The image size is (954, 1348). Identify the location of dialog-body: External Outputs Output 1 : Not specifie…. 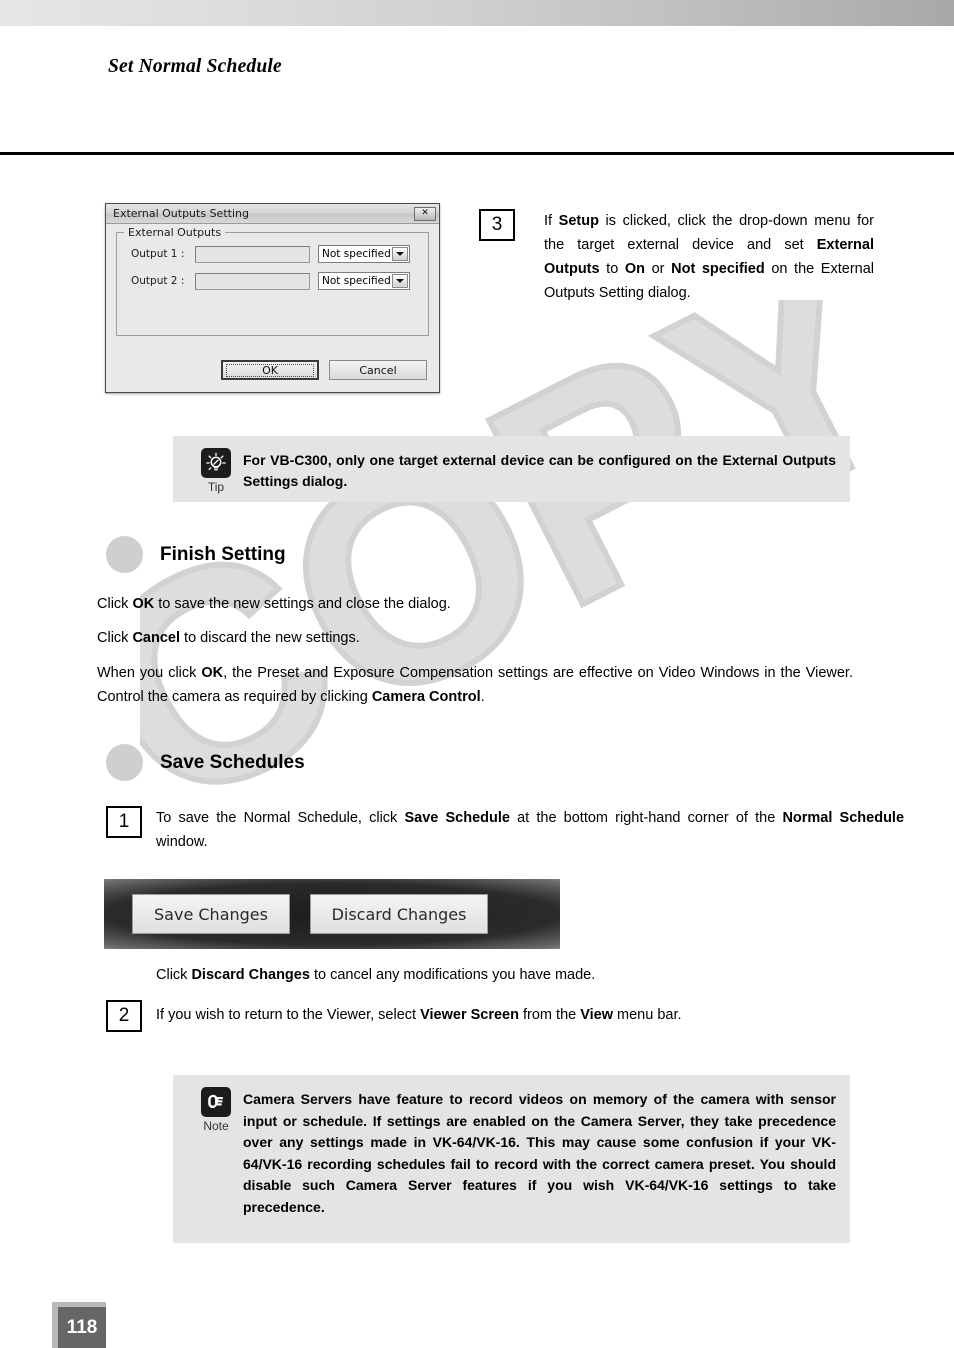
(272, 308).